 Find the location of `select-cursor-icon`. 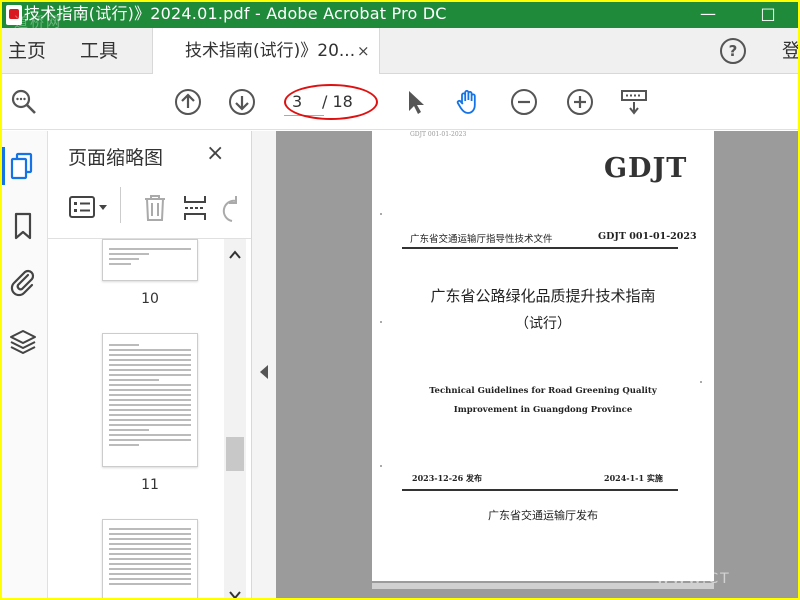

select-cursor-icon is located at coordinates (416, 102).